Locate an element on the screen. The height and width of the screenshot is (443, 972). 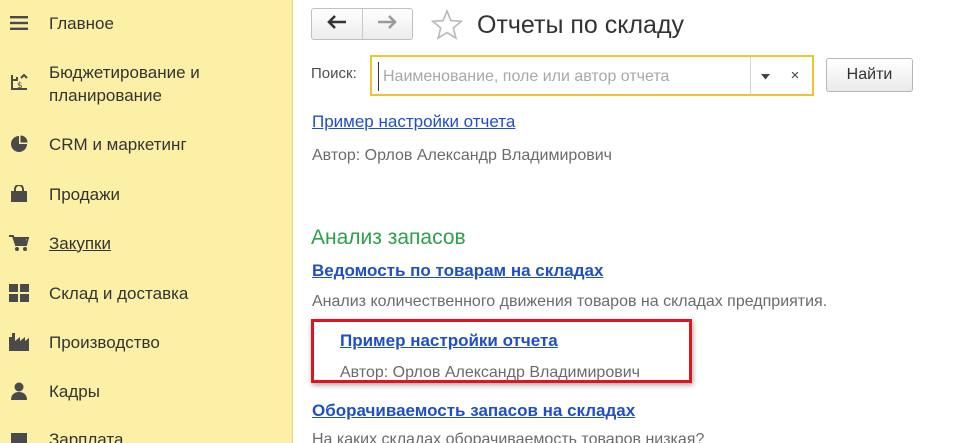
sidebar-item-main: Главное is located at coordinates (146, 23).